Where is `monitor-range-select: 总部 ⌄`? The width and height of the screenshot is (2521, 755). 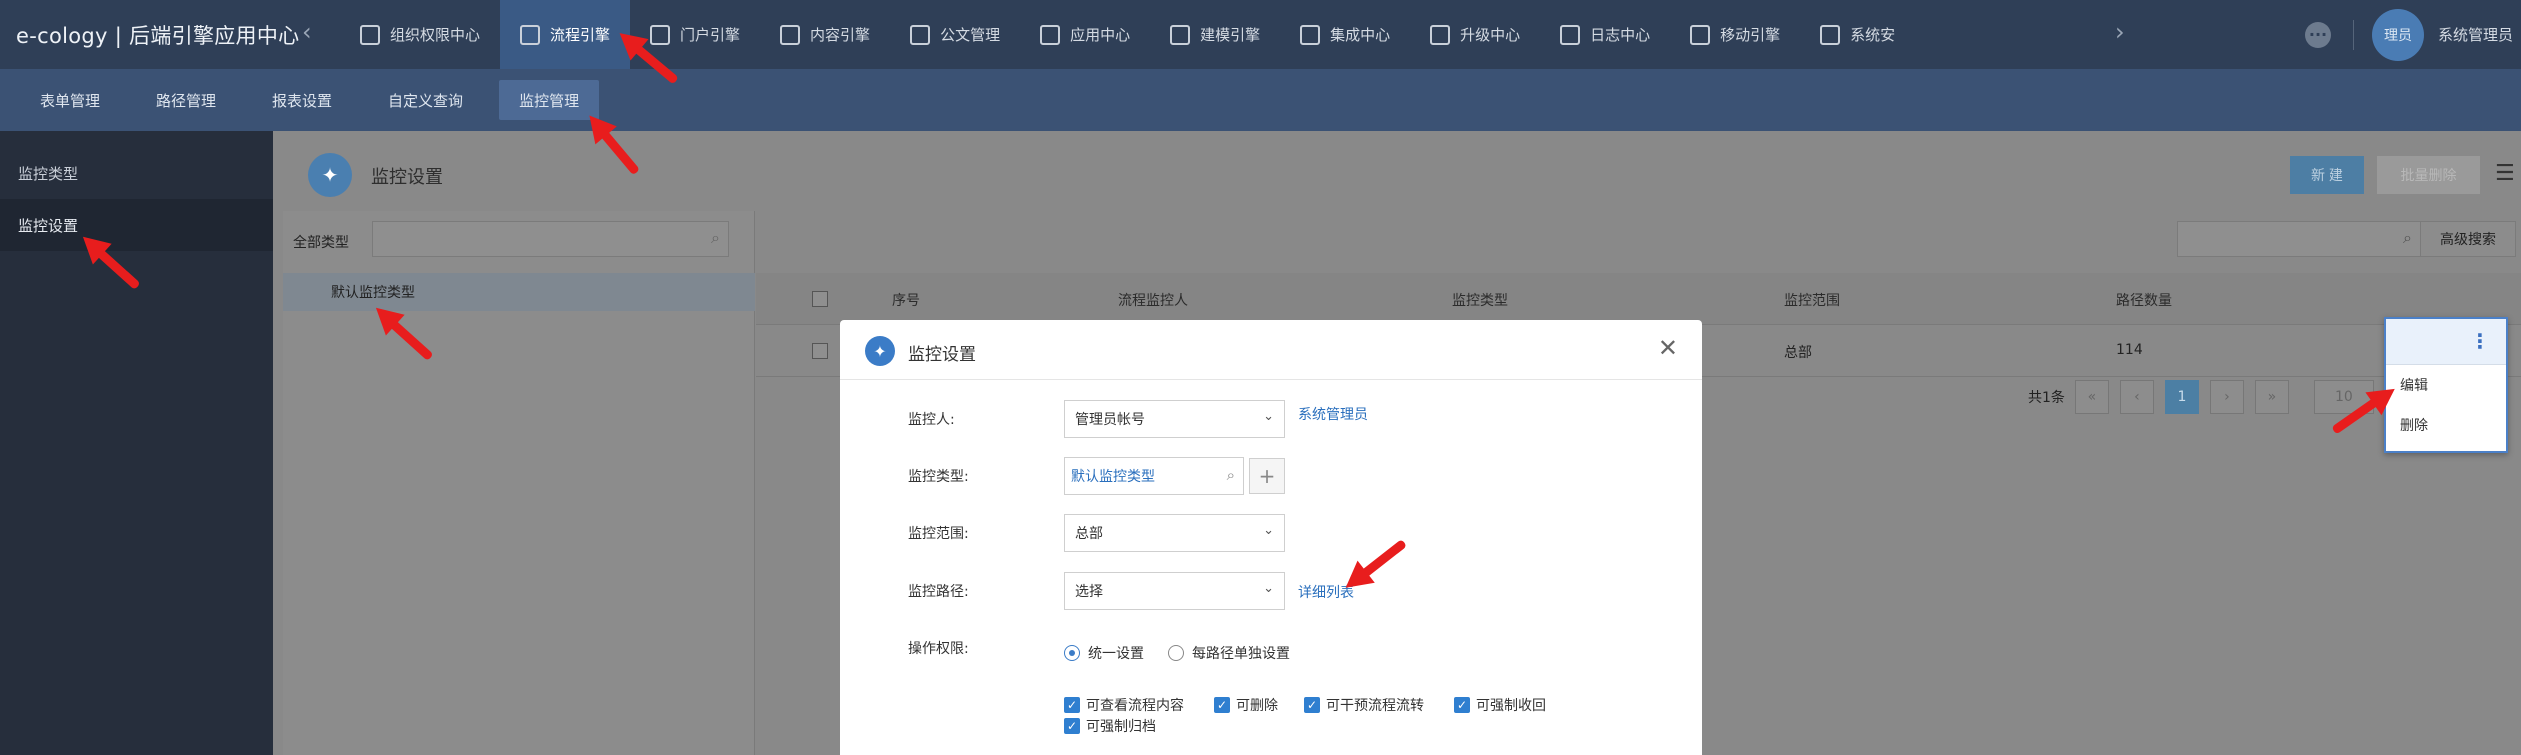 monitor-range-select: 总部 ⌄ is located at coordinates (1174, 533).